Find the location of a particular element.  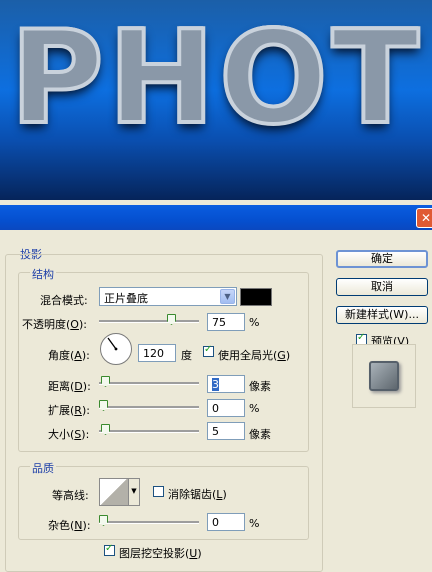

knockout-label: 图层挖空投影(U) is located at coordinates (160, 553).